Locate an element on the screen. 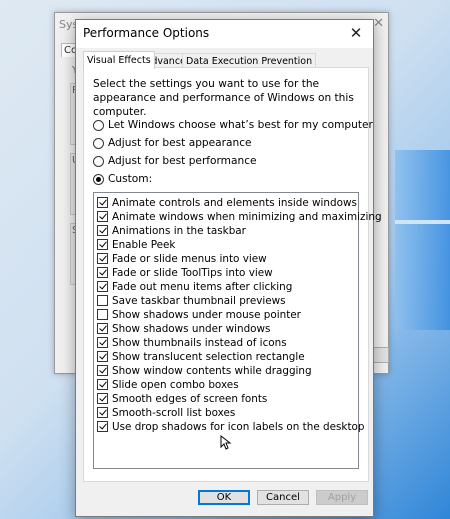  option-fade-tooltips: Fade or slide ToolTips into view is located at coordinates (185, 272).